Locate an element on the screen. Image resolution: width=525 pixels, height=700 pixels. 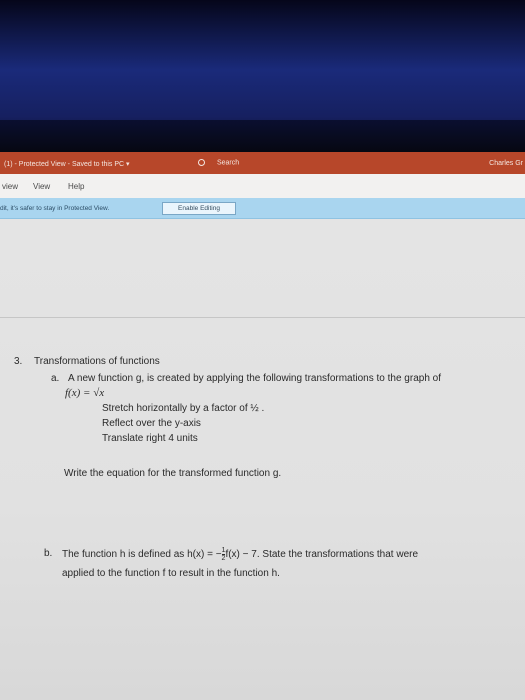
transformation-step-1: Stretch horizontally by a factor of ½ . is located at coordinates (183, 408).